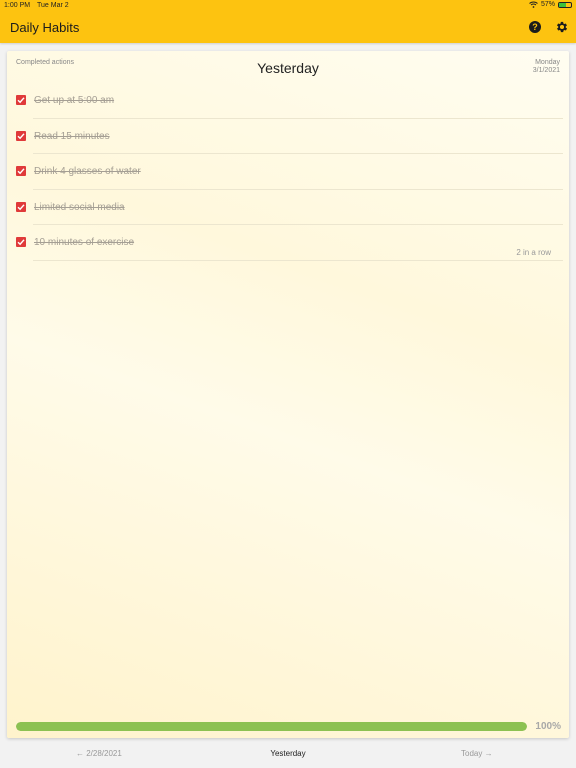  What do you see at coordinates (288, 21) in the screenshot?
I see `app-bar: 1:00 PM Tue Mar 2 57% Daily Habits ?` at bounding box center [288, 21].